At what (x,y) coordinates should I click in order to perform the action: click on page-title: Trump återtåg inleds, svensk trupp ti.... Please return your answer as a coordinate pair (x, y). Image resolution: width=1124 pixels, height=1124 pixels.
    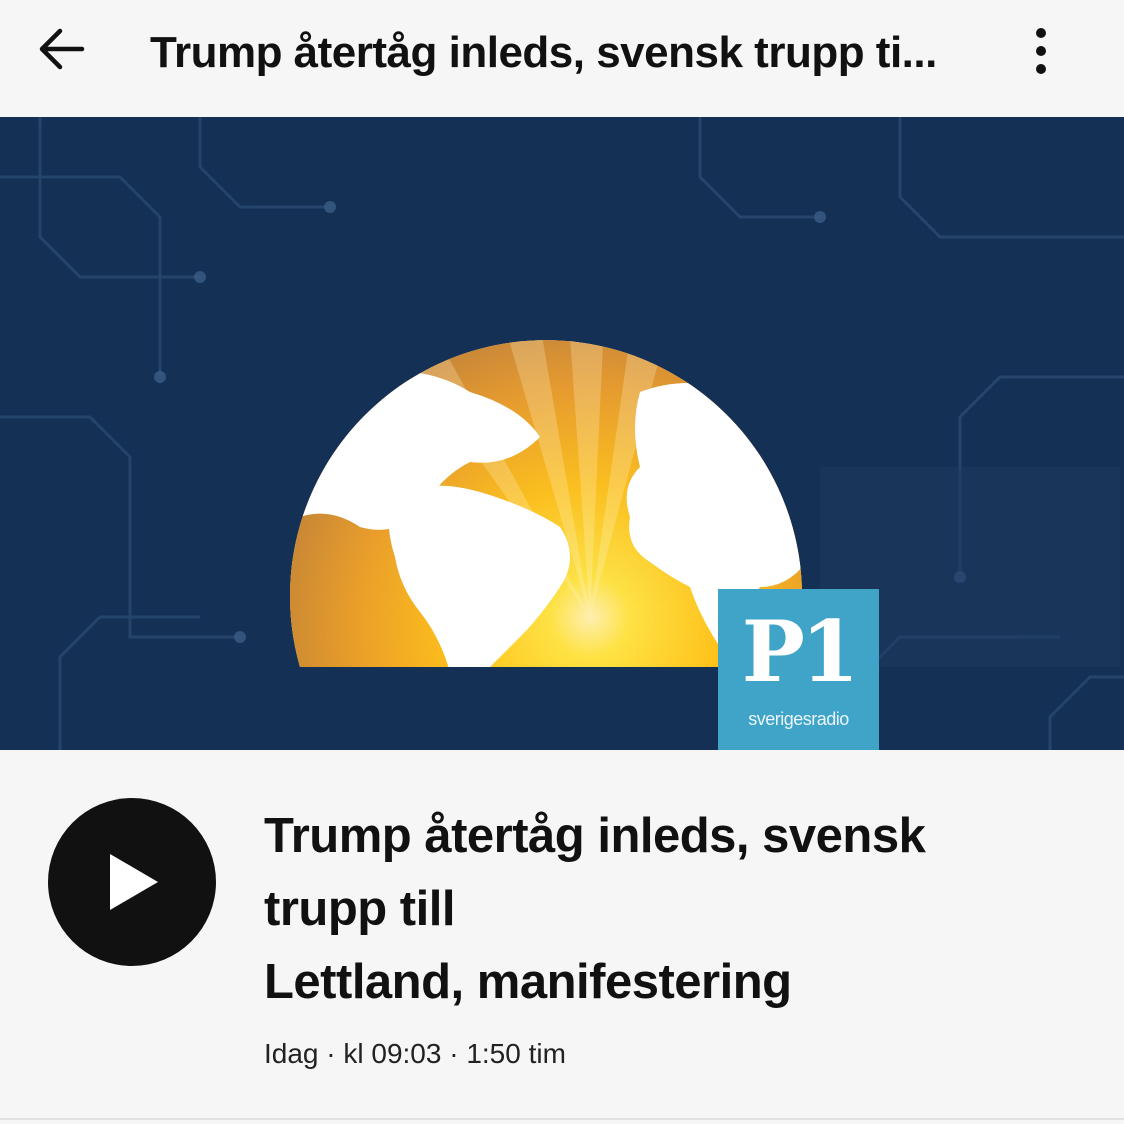
    Looking at the image, I should click on (543, 52).